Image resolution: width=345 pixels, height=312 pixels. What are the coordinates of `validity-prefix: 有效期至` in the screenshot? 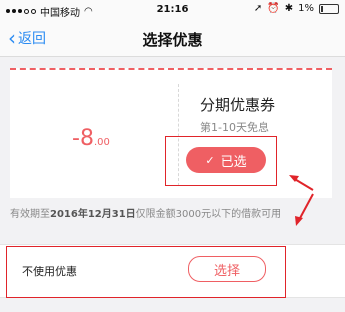 It's located at (30, 214).